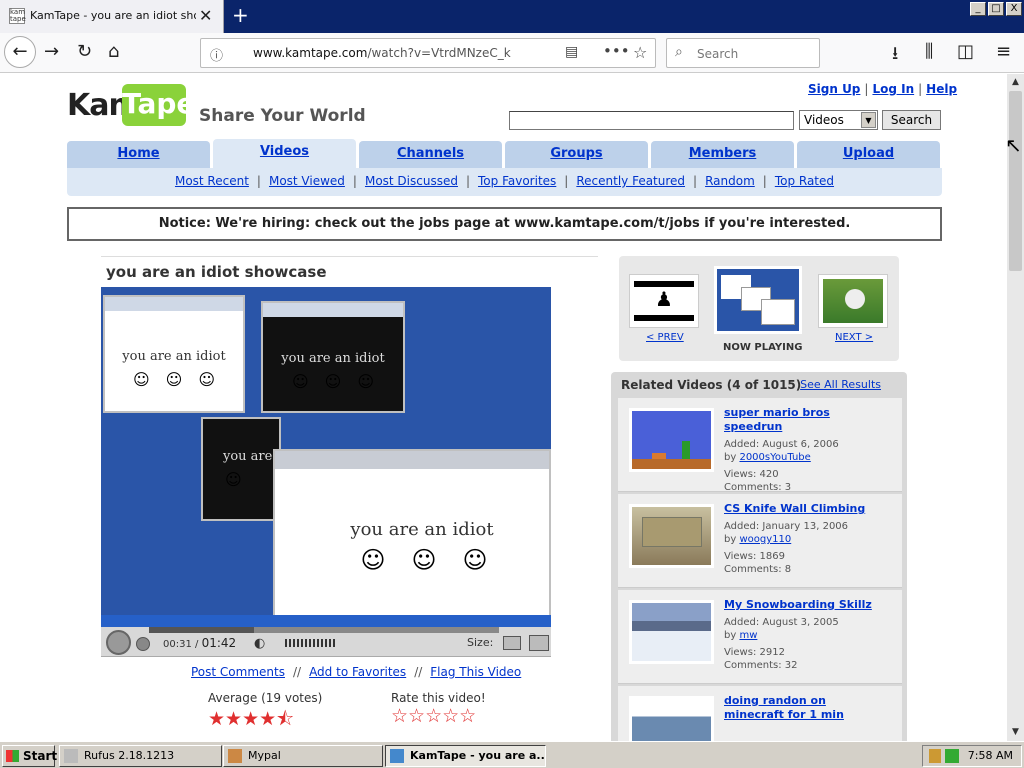 This screenshot has width=1024, height=768. I want to click on related-author-link: mw, so click(748, 635).